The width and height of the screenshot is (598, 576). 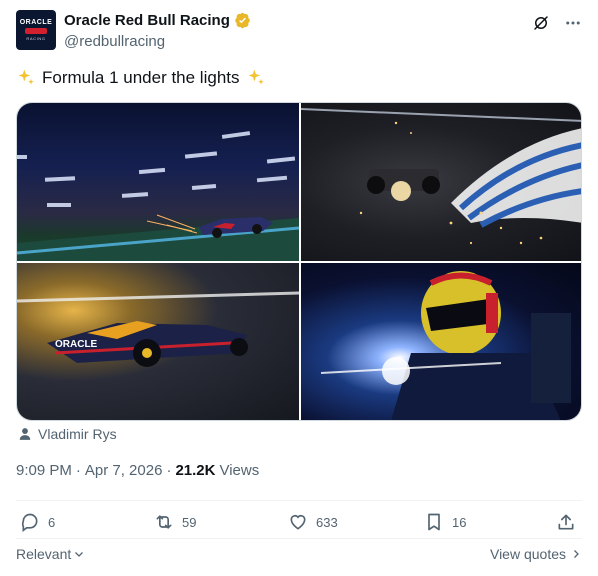 I want to click on share-button, so click(x=566, y=522).